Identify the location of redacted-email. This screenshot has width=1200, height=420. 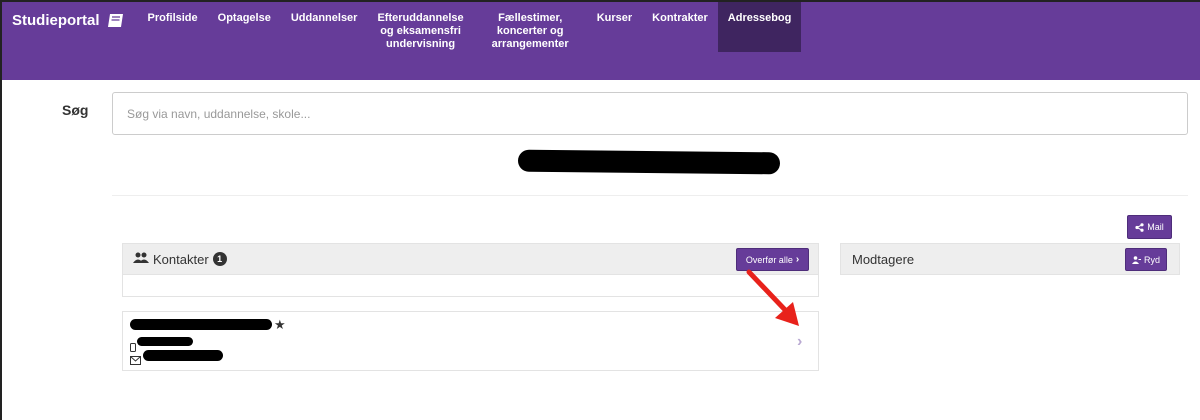
(183, 355).